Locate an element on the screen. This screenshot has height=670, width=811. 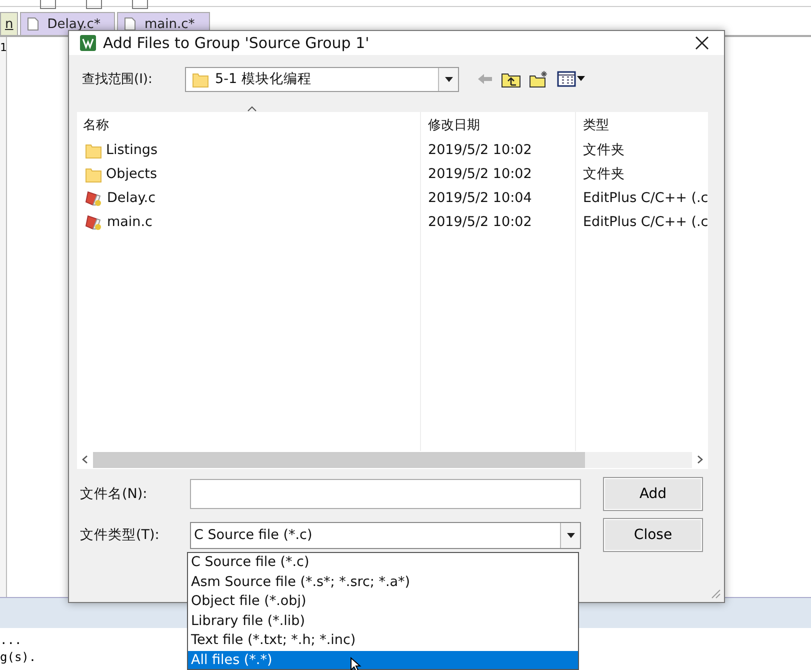
resize-grip-icon is located at coordinates (715, 593).